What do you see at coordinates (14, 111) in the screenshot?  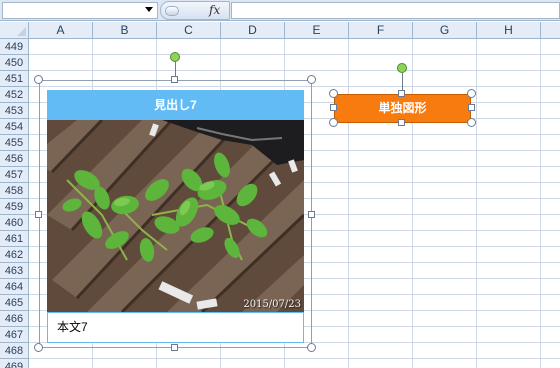 I see `row-header: 453` at bounding box center [14, 111].